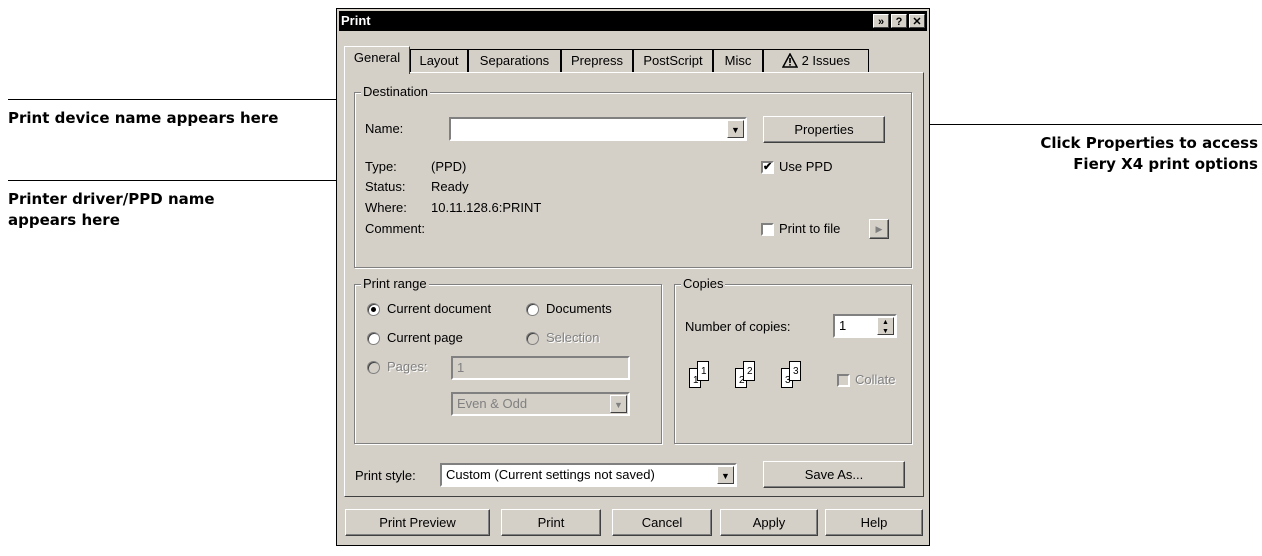 The height and width of the screenshot is (556, 1262). I want to click on collate-checkbox, so click(843, 380).